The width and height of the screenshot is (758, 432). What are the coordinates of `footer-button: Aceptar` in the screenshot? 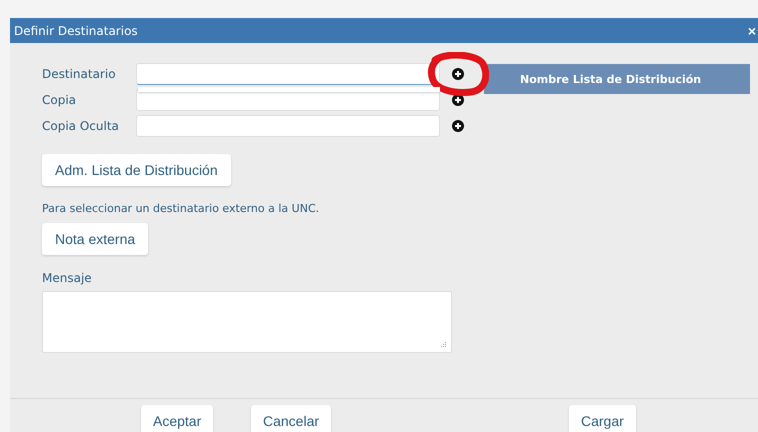 It's located at (177, 418).